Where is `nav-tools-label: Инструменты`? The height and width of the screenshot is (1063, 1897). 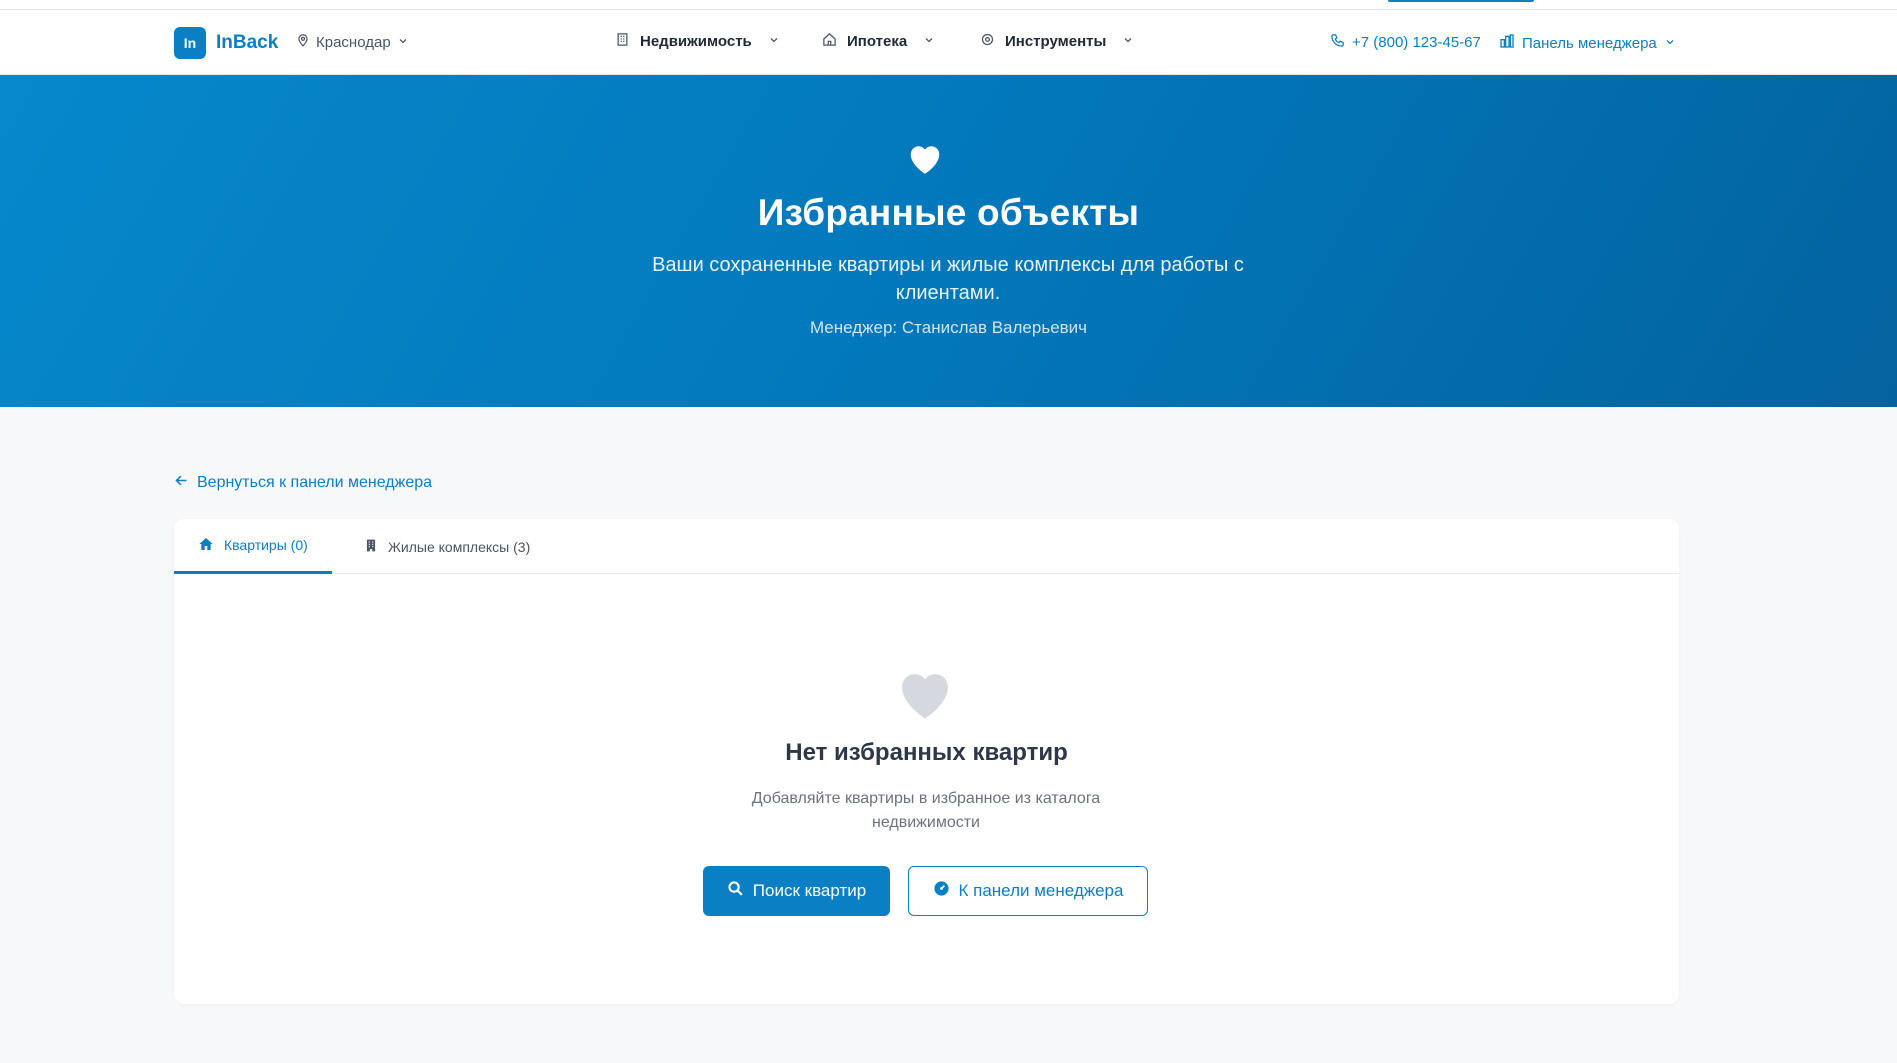
nav-tools-label: Инструменты is located at coordinates (1056, 41).